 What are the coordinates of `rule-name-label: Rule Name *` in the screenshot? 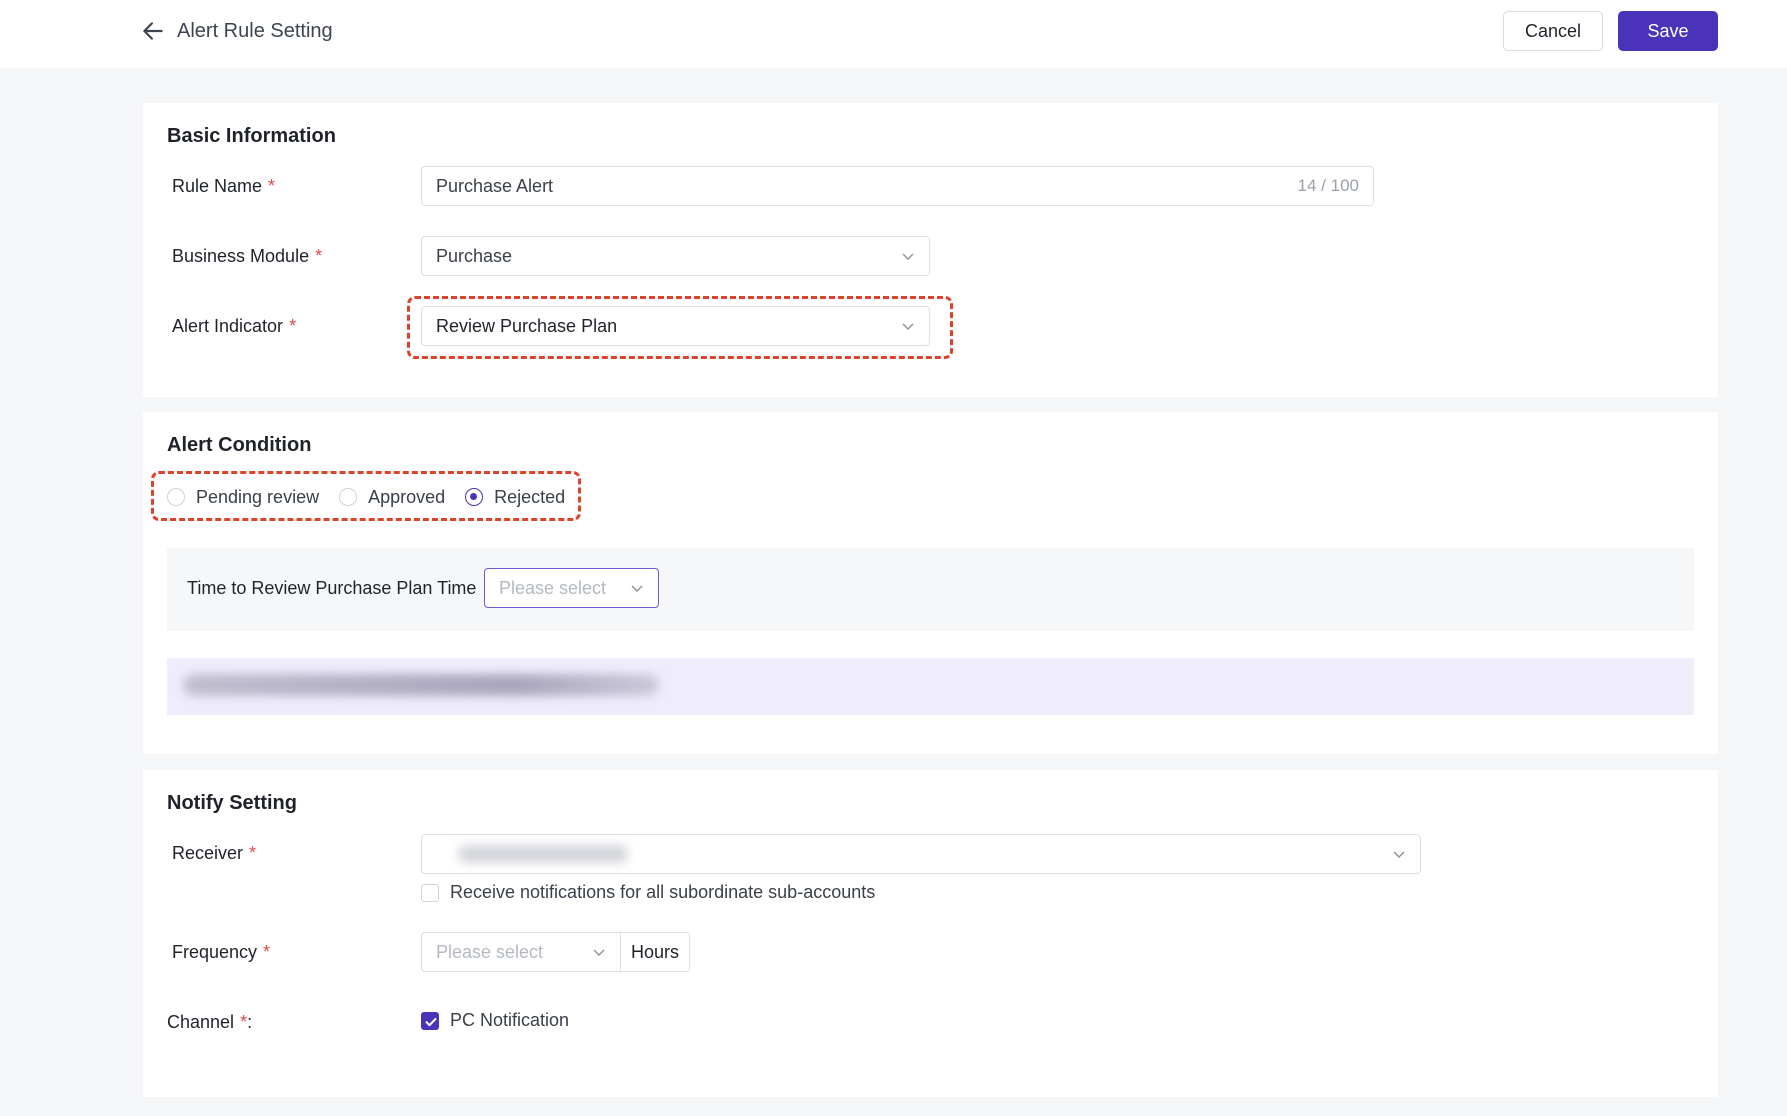 It's located at (224, 186).